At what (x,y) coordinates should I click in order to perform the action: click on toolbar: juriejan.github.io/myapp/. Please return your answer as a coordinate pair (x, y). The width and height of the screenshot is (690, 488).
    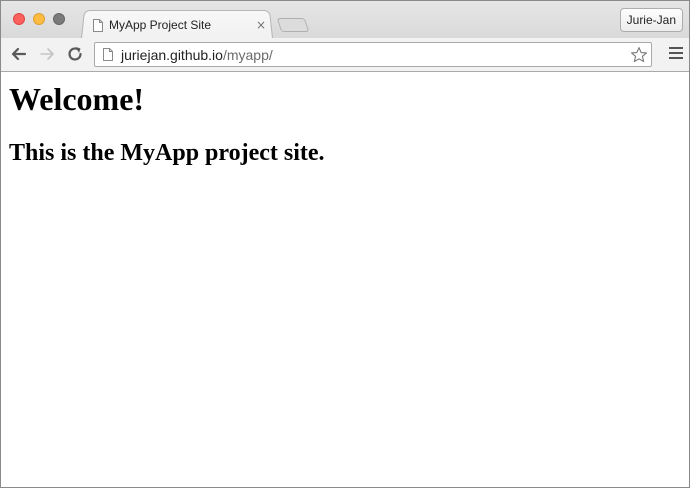
    Looking at the image, I should click on (345, 55).